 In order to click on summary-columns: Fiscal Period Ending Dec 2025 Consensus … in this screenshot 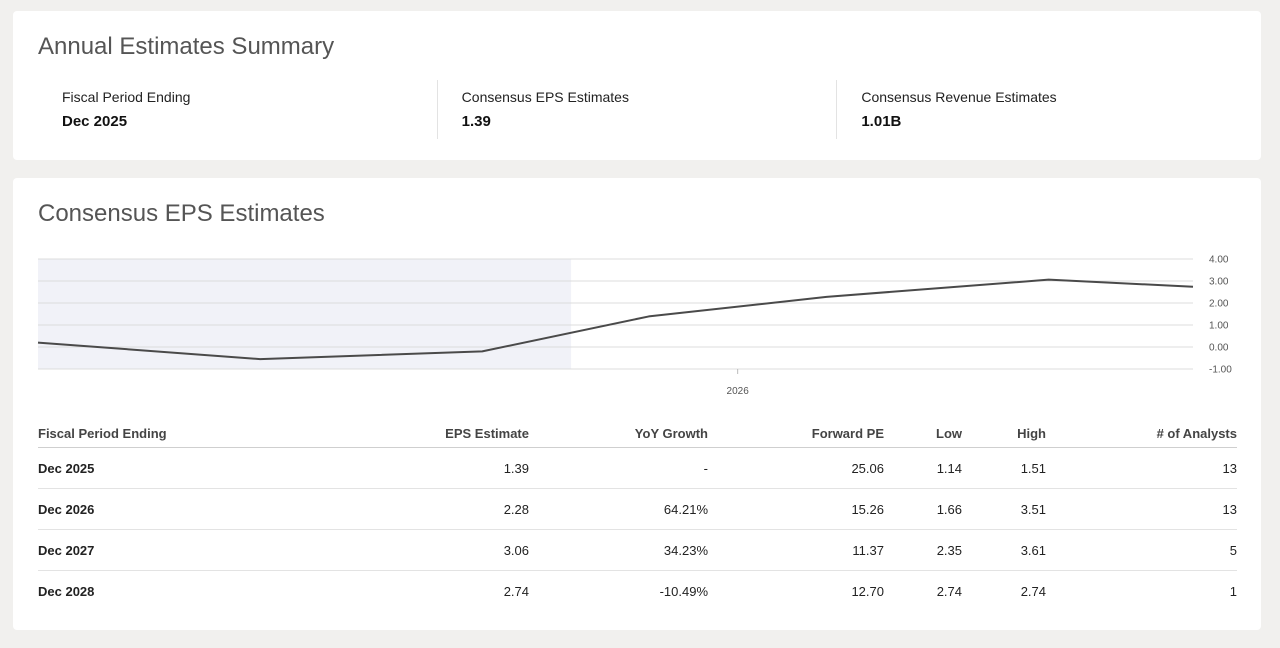, I will do `click(637, 109)`.